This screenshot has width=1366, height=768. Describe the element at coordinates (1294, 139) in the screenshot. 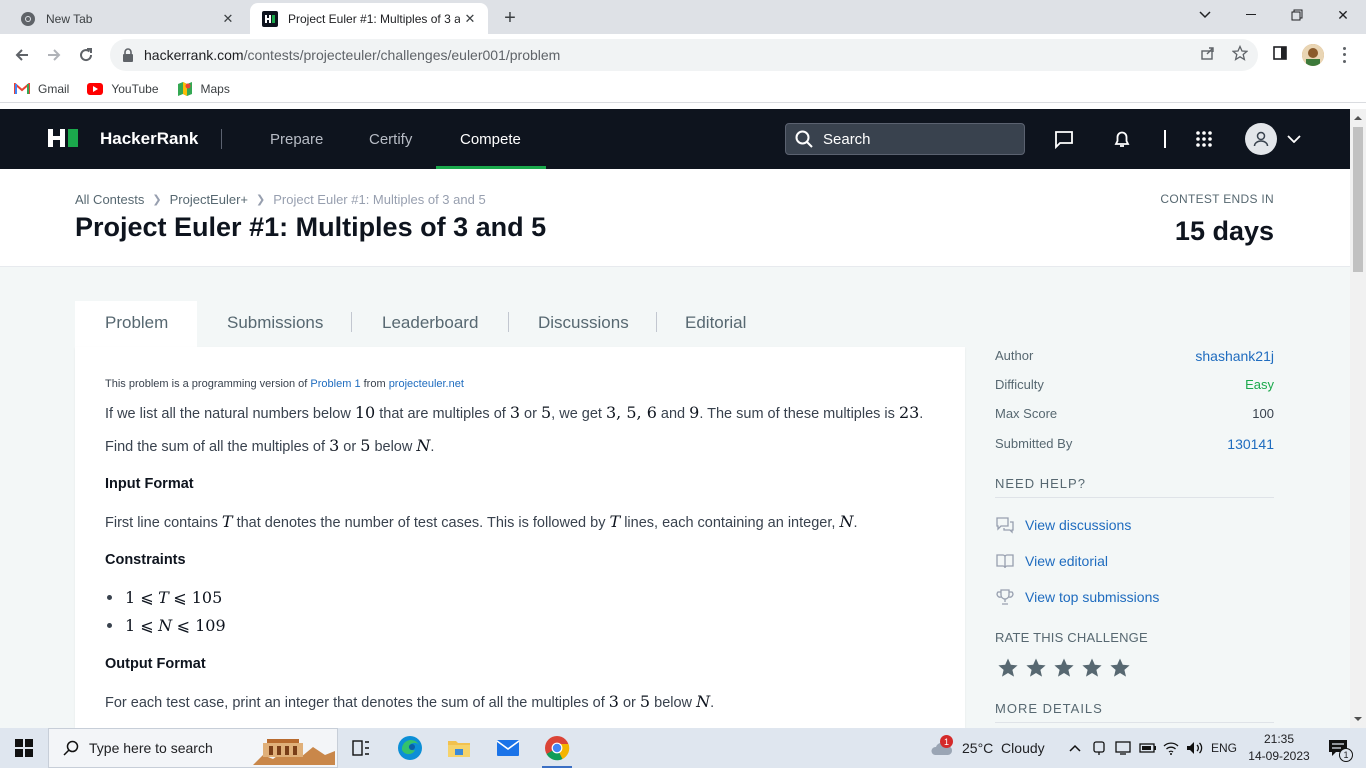

I see `chevron-down-icon` at that location.